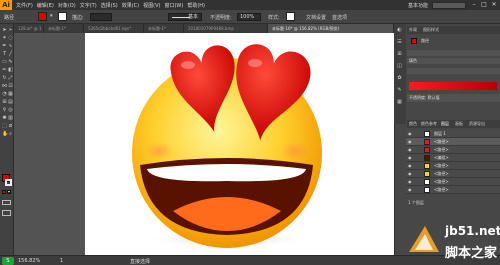 The width and height of the screenshot is (500, 265). I want to click on gradient-mode-icon, so click(9, 192).